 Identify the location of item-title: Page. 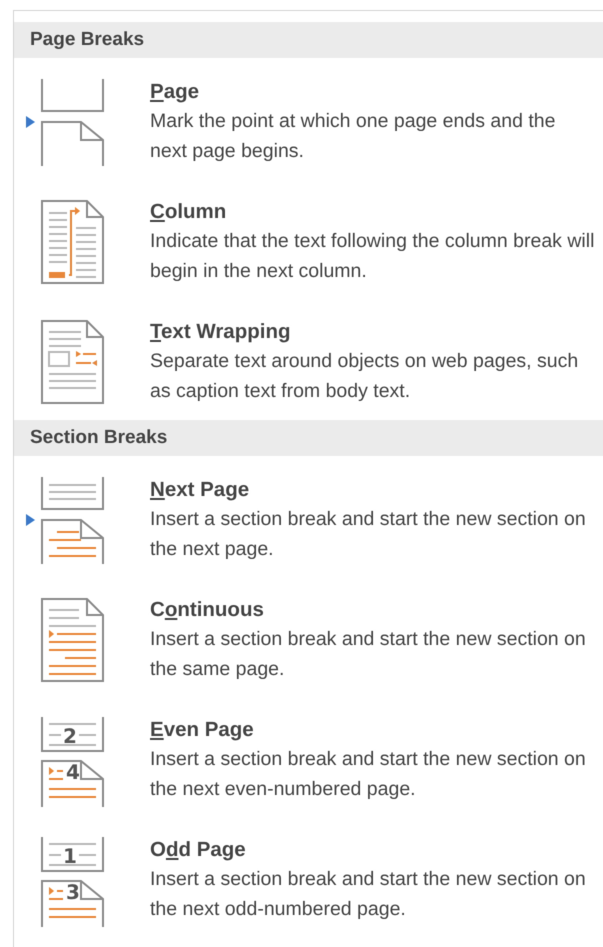
(175, 92).